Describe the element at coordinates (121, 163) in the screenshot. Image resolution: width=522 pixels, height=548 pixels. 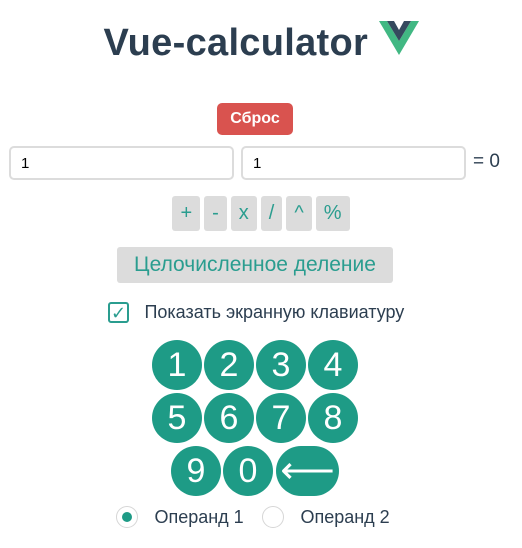
I see `operand-1-input` at that location.